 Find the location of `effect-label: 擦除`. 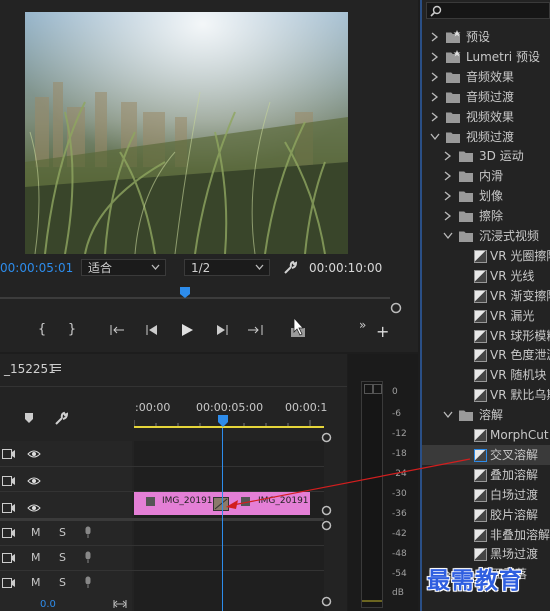

effect-label: 擦除 is located at coordinates (491, 216).